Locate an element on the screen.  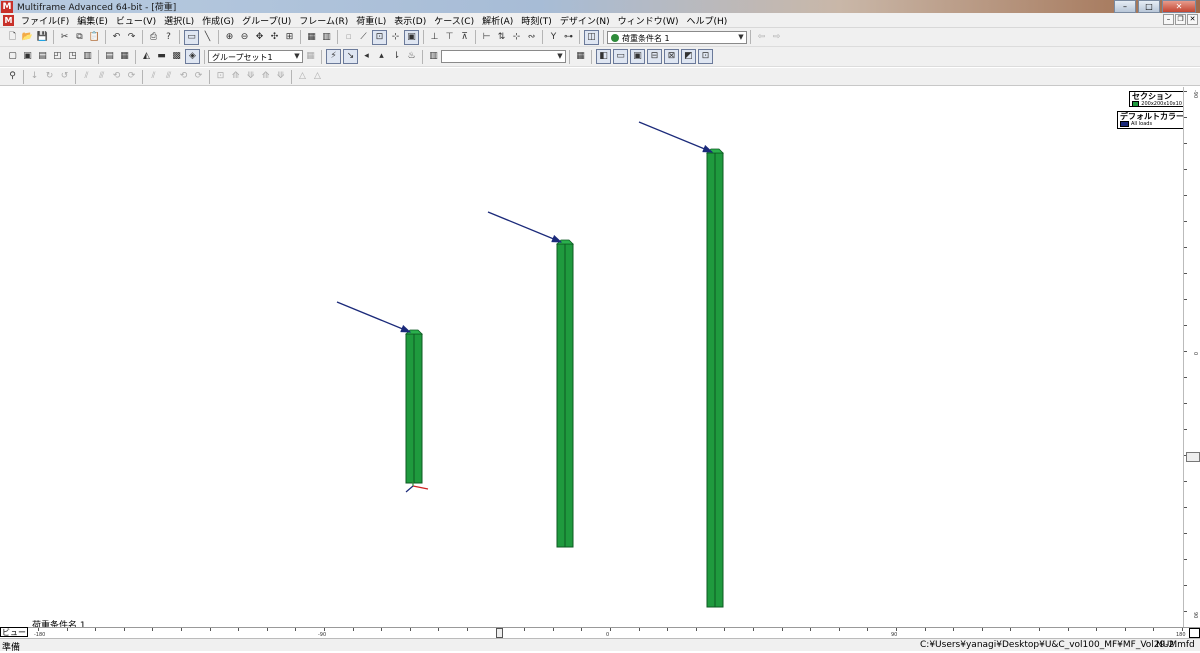
mdi-close-button: ✕ is located at coordinates (1192, 19).